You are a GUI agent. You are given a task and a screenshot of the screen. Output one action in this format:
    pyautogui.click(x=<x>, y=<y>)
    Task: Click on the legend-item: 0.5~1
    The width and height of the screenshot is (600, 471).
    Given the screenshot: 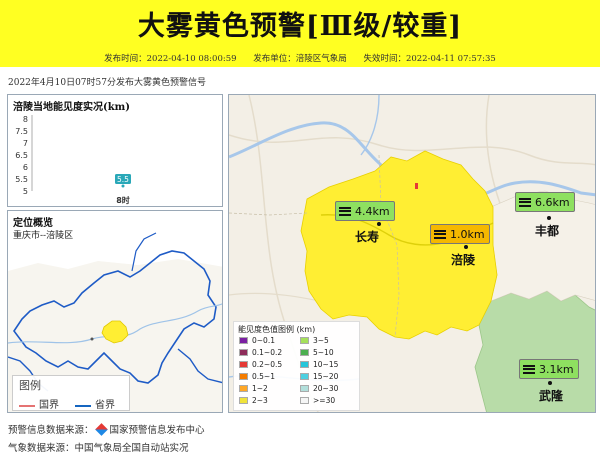 What is the action you would take?
    pyautogui.click(x=257, y=376)
    